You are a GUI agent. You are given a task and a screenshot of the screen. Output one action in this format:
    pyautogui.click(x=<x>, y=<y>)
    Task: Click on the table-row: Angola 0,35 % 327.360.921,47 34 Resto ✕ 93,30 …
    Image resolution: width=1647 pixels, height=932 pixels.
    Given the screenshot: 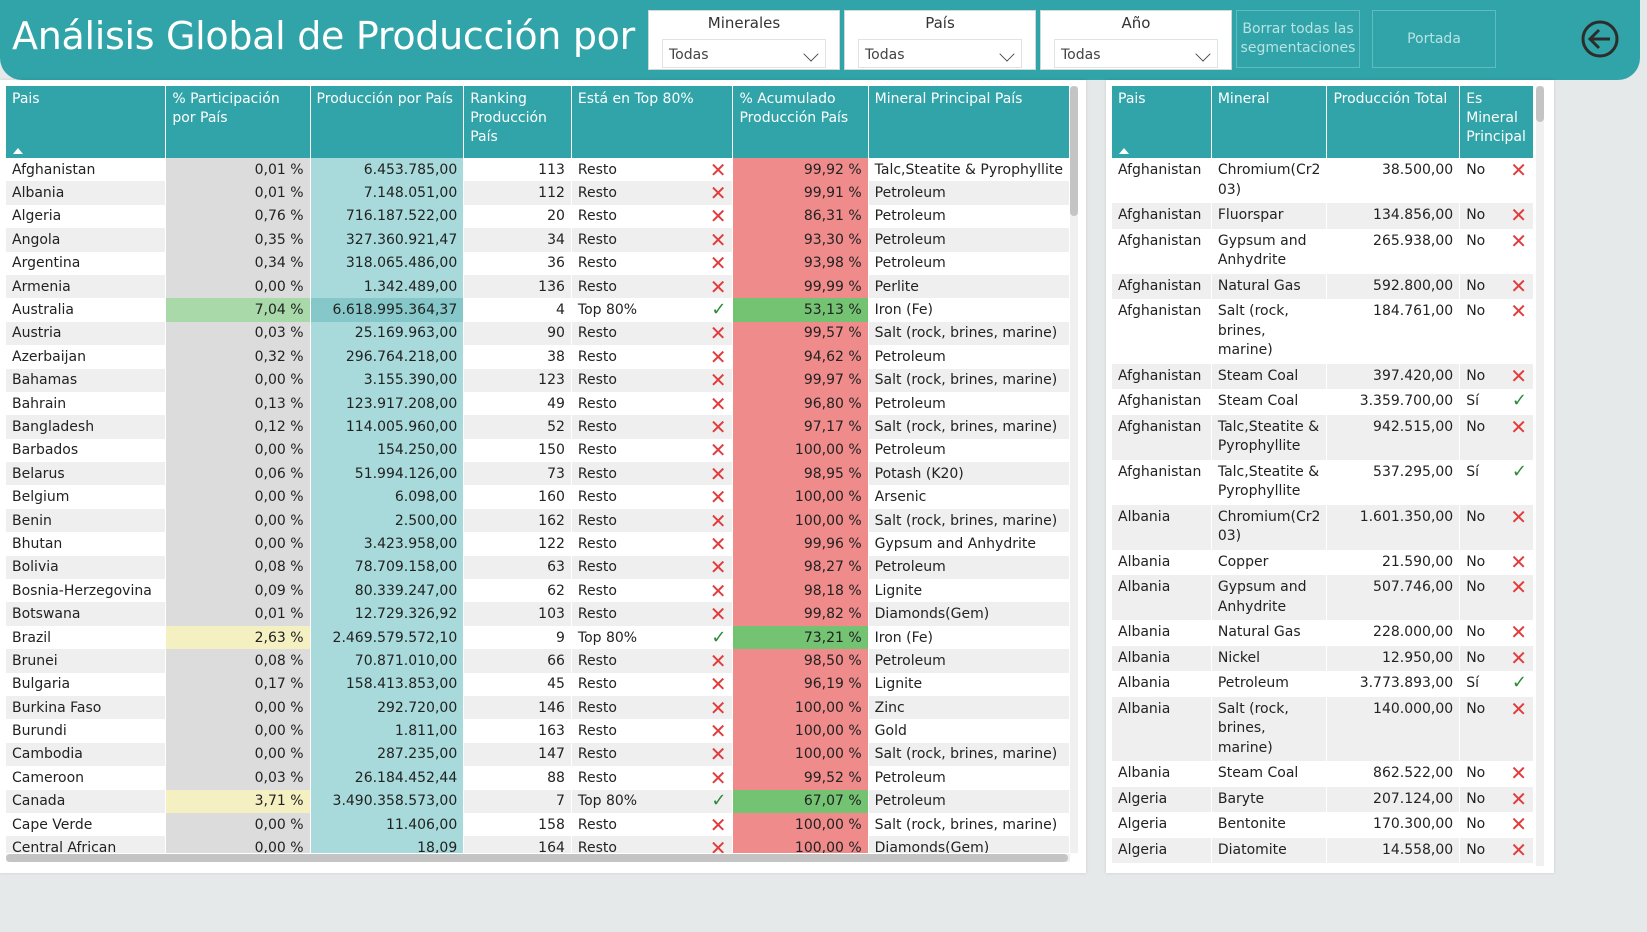 What is the action you would take?
    pyautogui.click(x=538, y=240)
    